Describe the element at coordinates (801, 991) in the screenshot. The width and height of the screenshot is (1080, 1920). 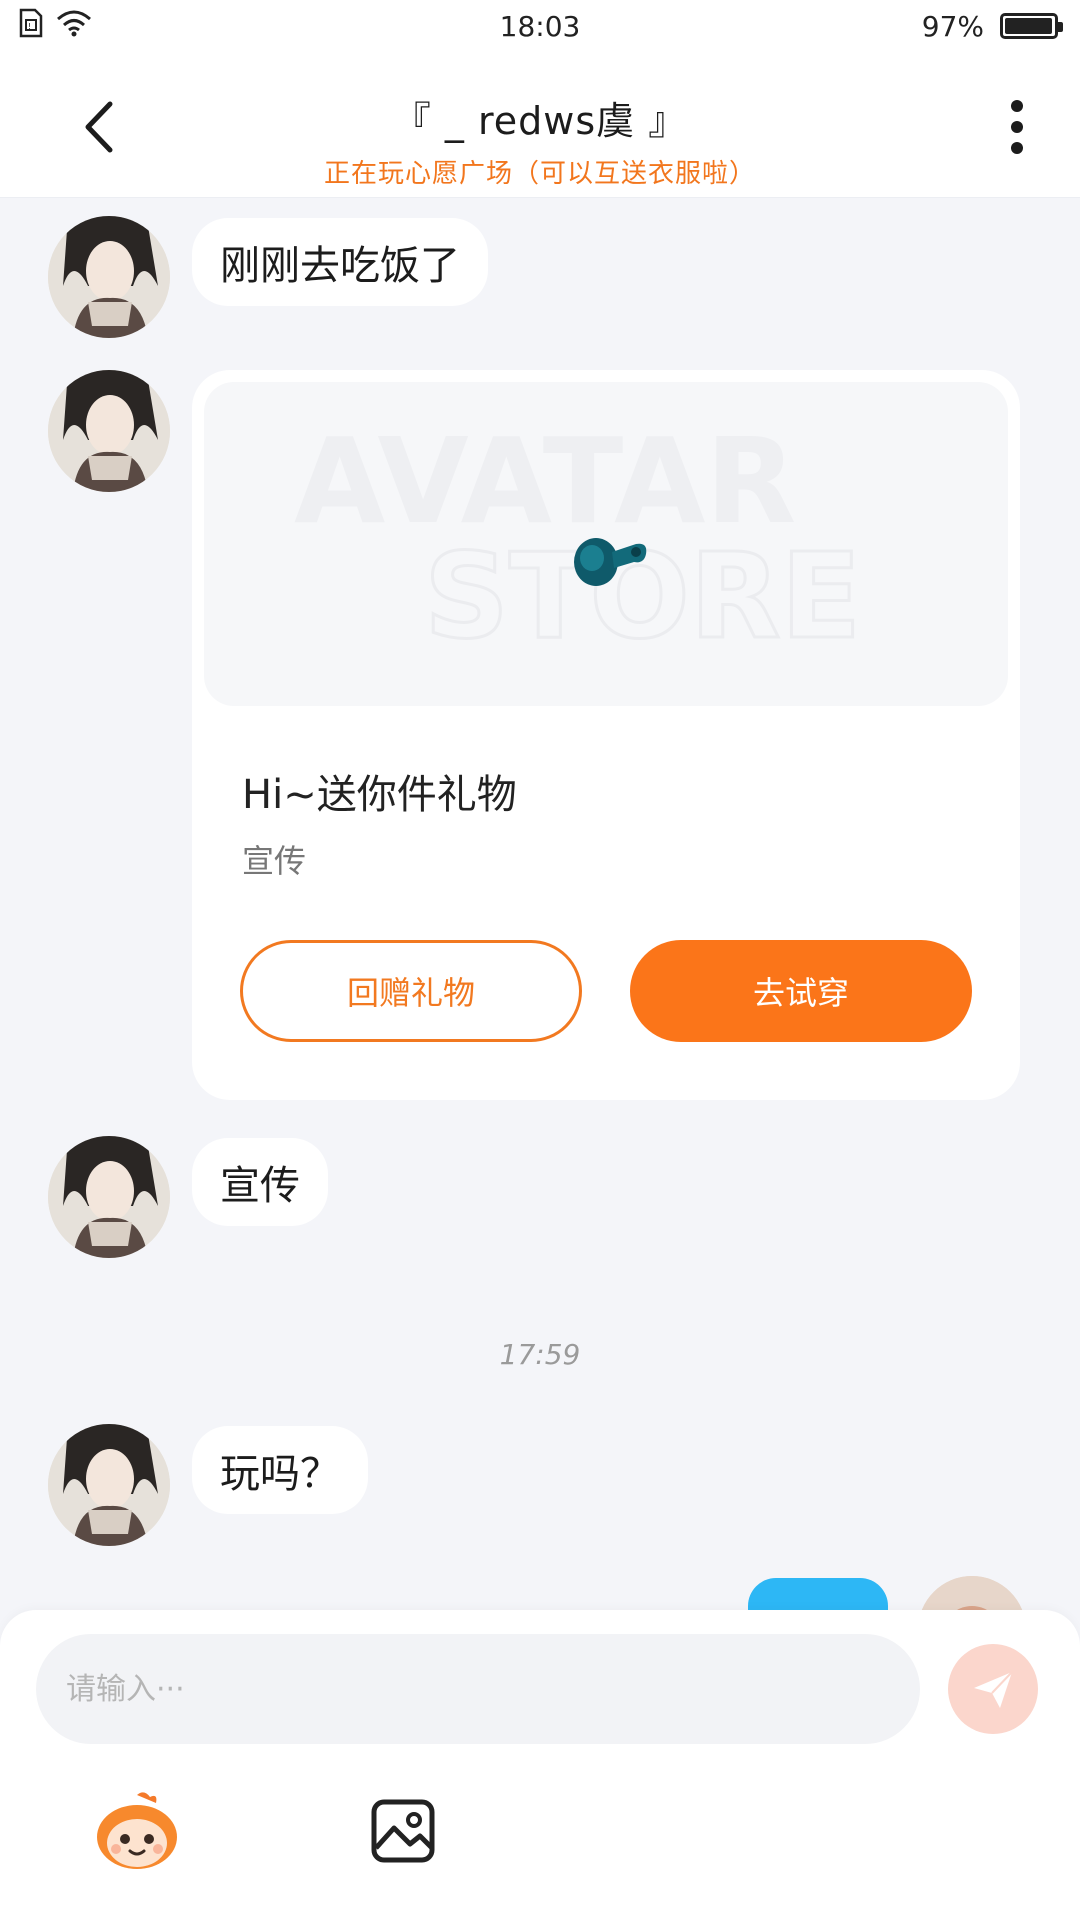
I see `try-on-button: 去试穿` at that location.